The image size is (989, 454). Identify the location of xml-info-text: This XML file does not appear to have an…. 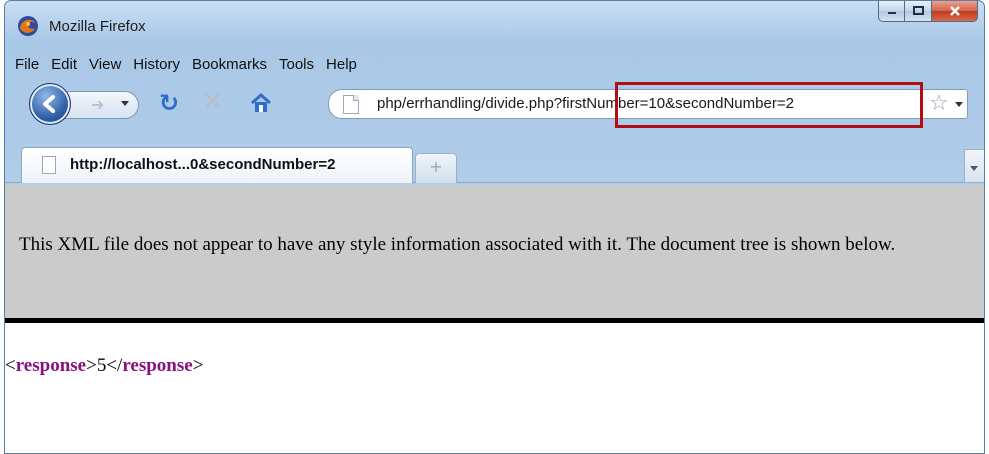
(457, 244).